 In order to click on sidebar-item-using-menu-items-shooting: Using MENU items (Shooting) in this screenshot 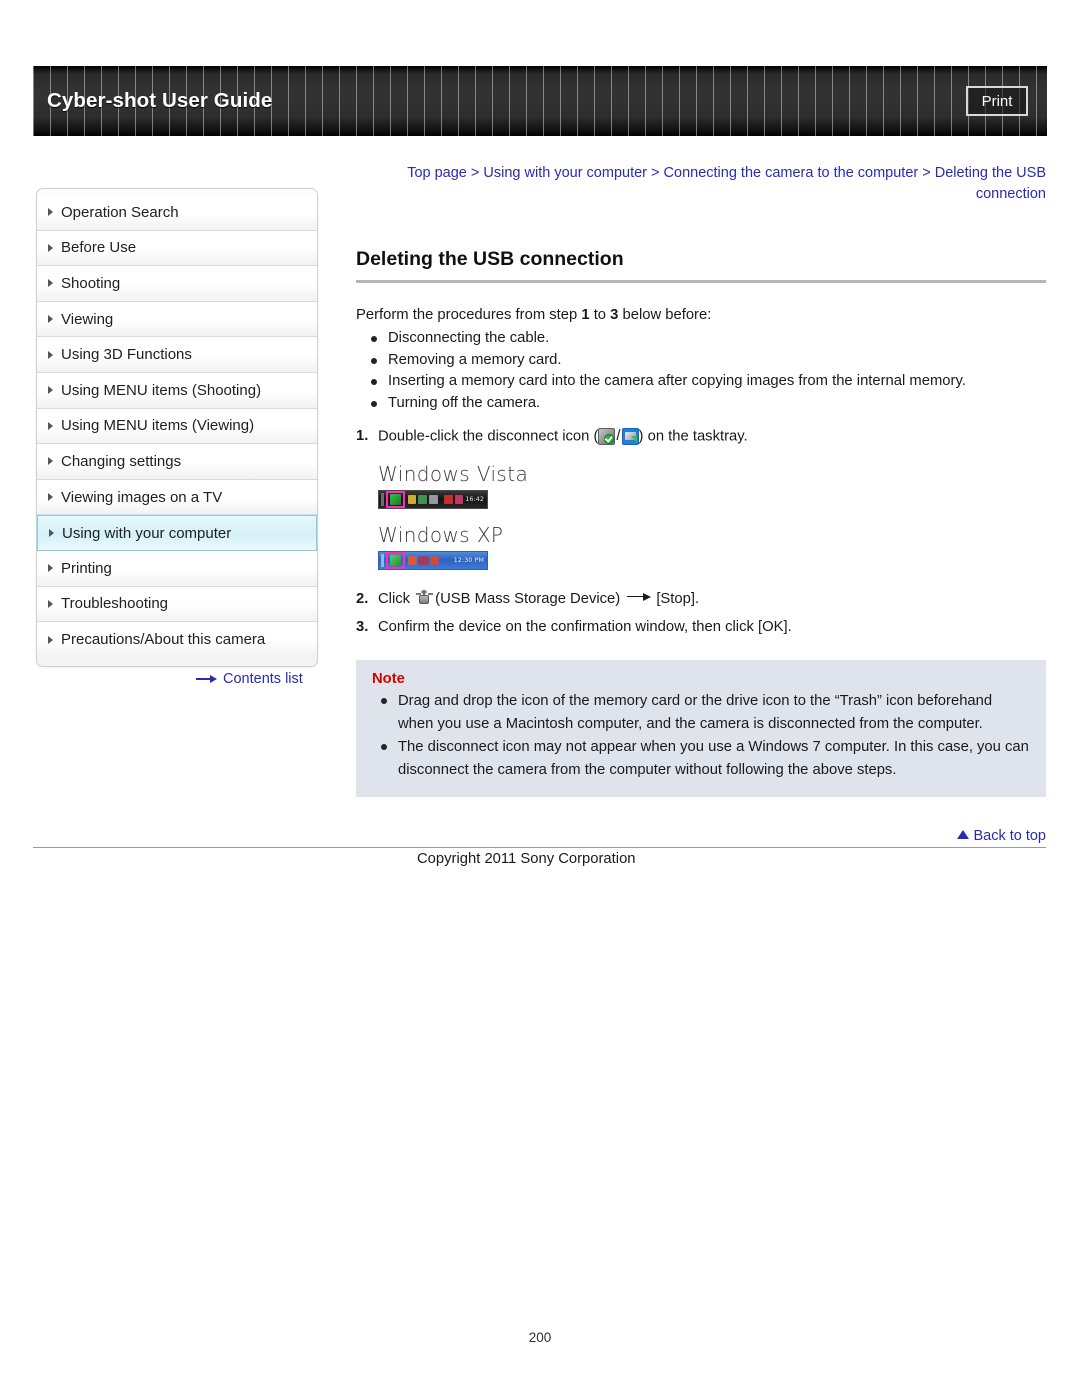, I will do `click(177, 390)`.